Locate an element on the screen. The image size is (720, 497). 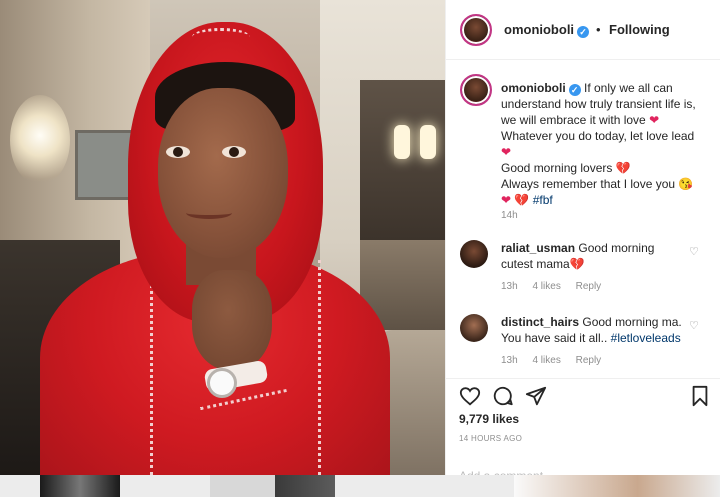
commenter-username: raliat_usman is located at coordinates (538, 248).